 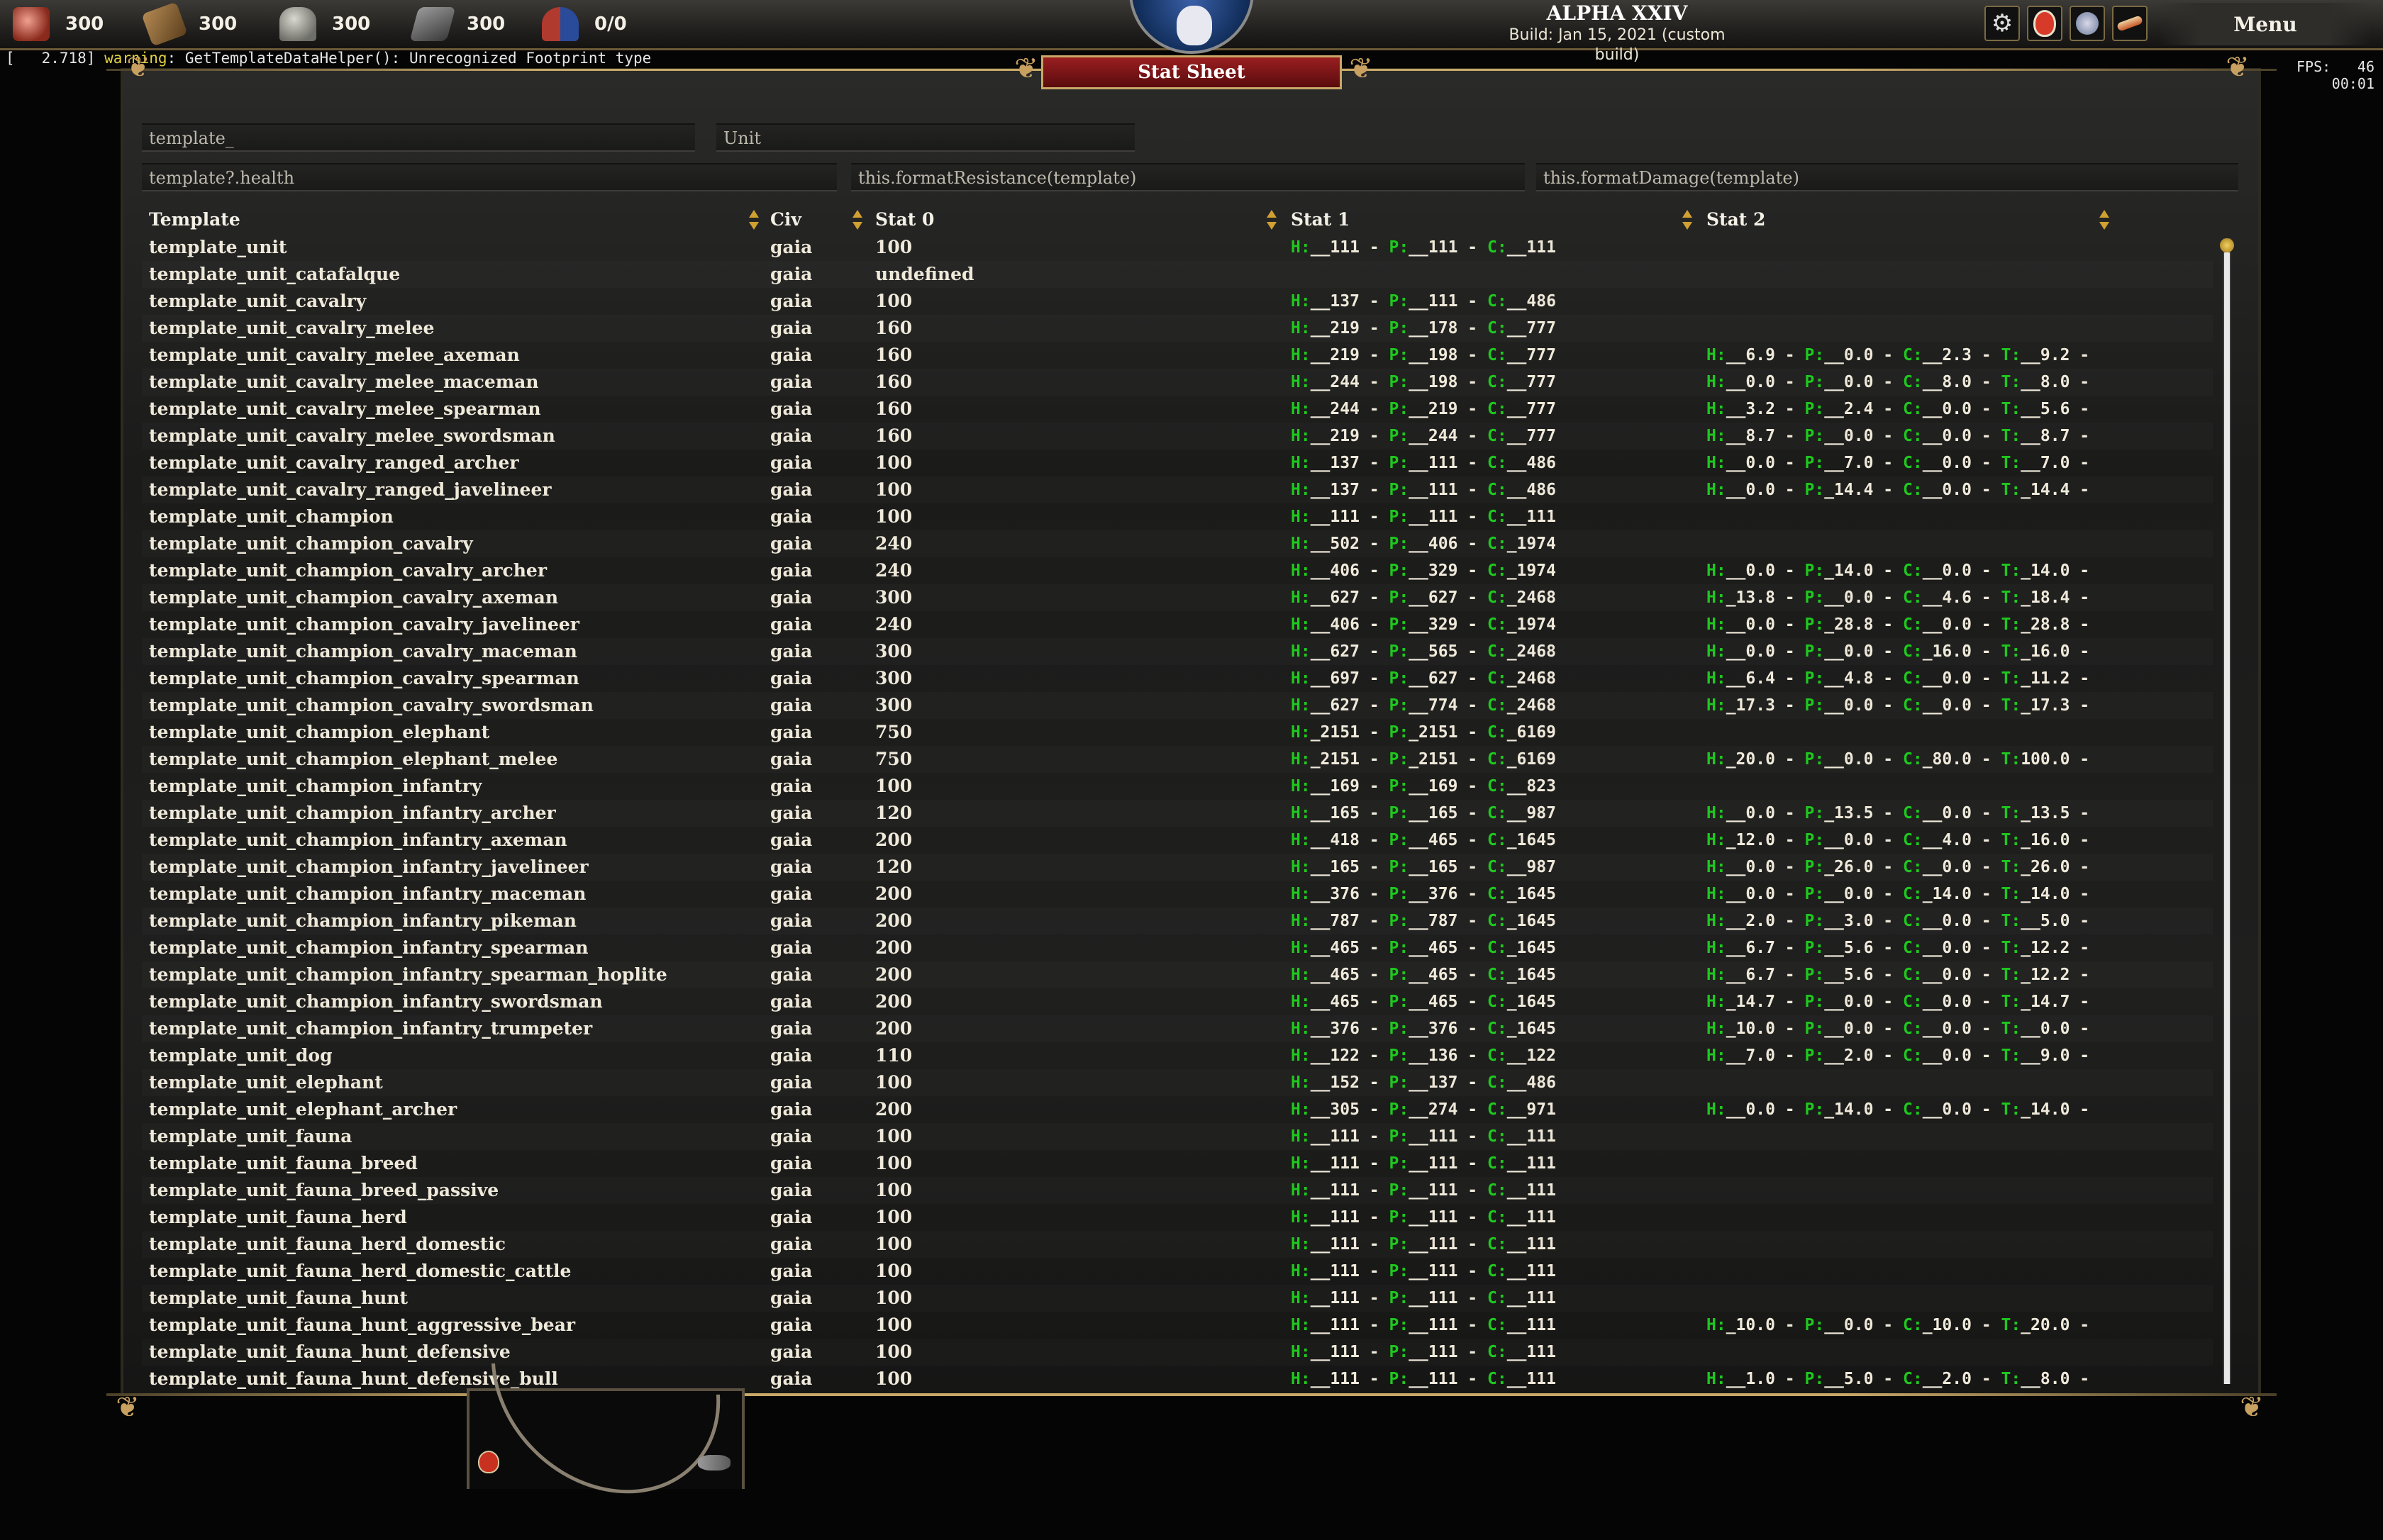 I want to click on damage-value: _28.8, so click(x=2045, y=624).